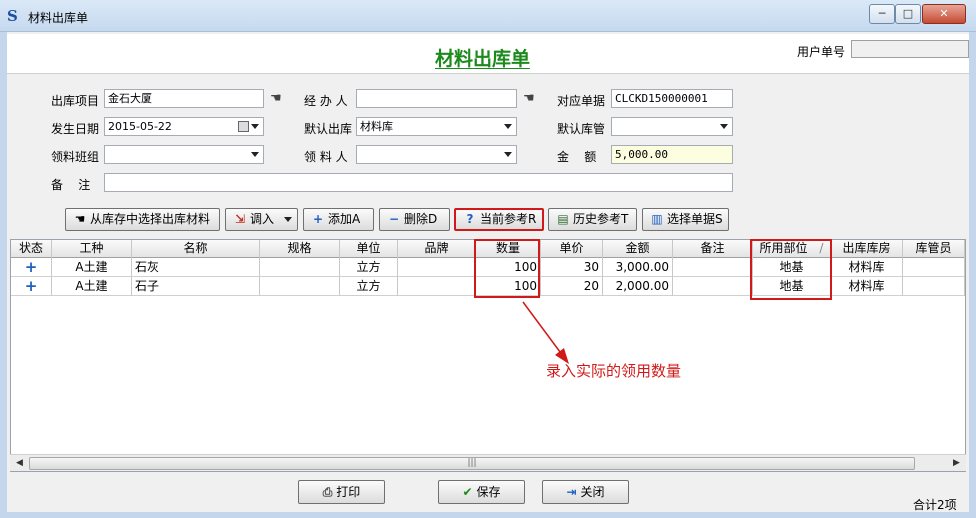 This screenshot has height=518, width=976. What do you see at coordinates (638, 267) in the screenshot?
I see `cell-amount: 3,000.00` at bounding box center [638, 267].